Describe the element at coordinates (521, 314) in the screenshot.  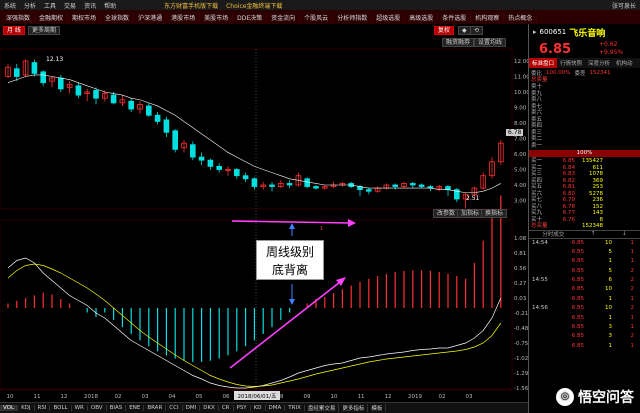
I see `macd-axis-label: -0.21` at that location.